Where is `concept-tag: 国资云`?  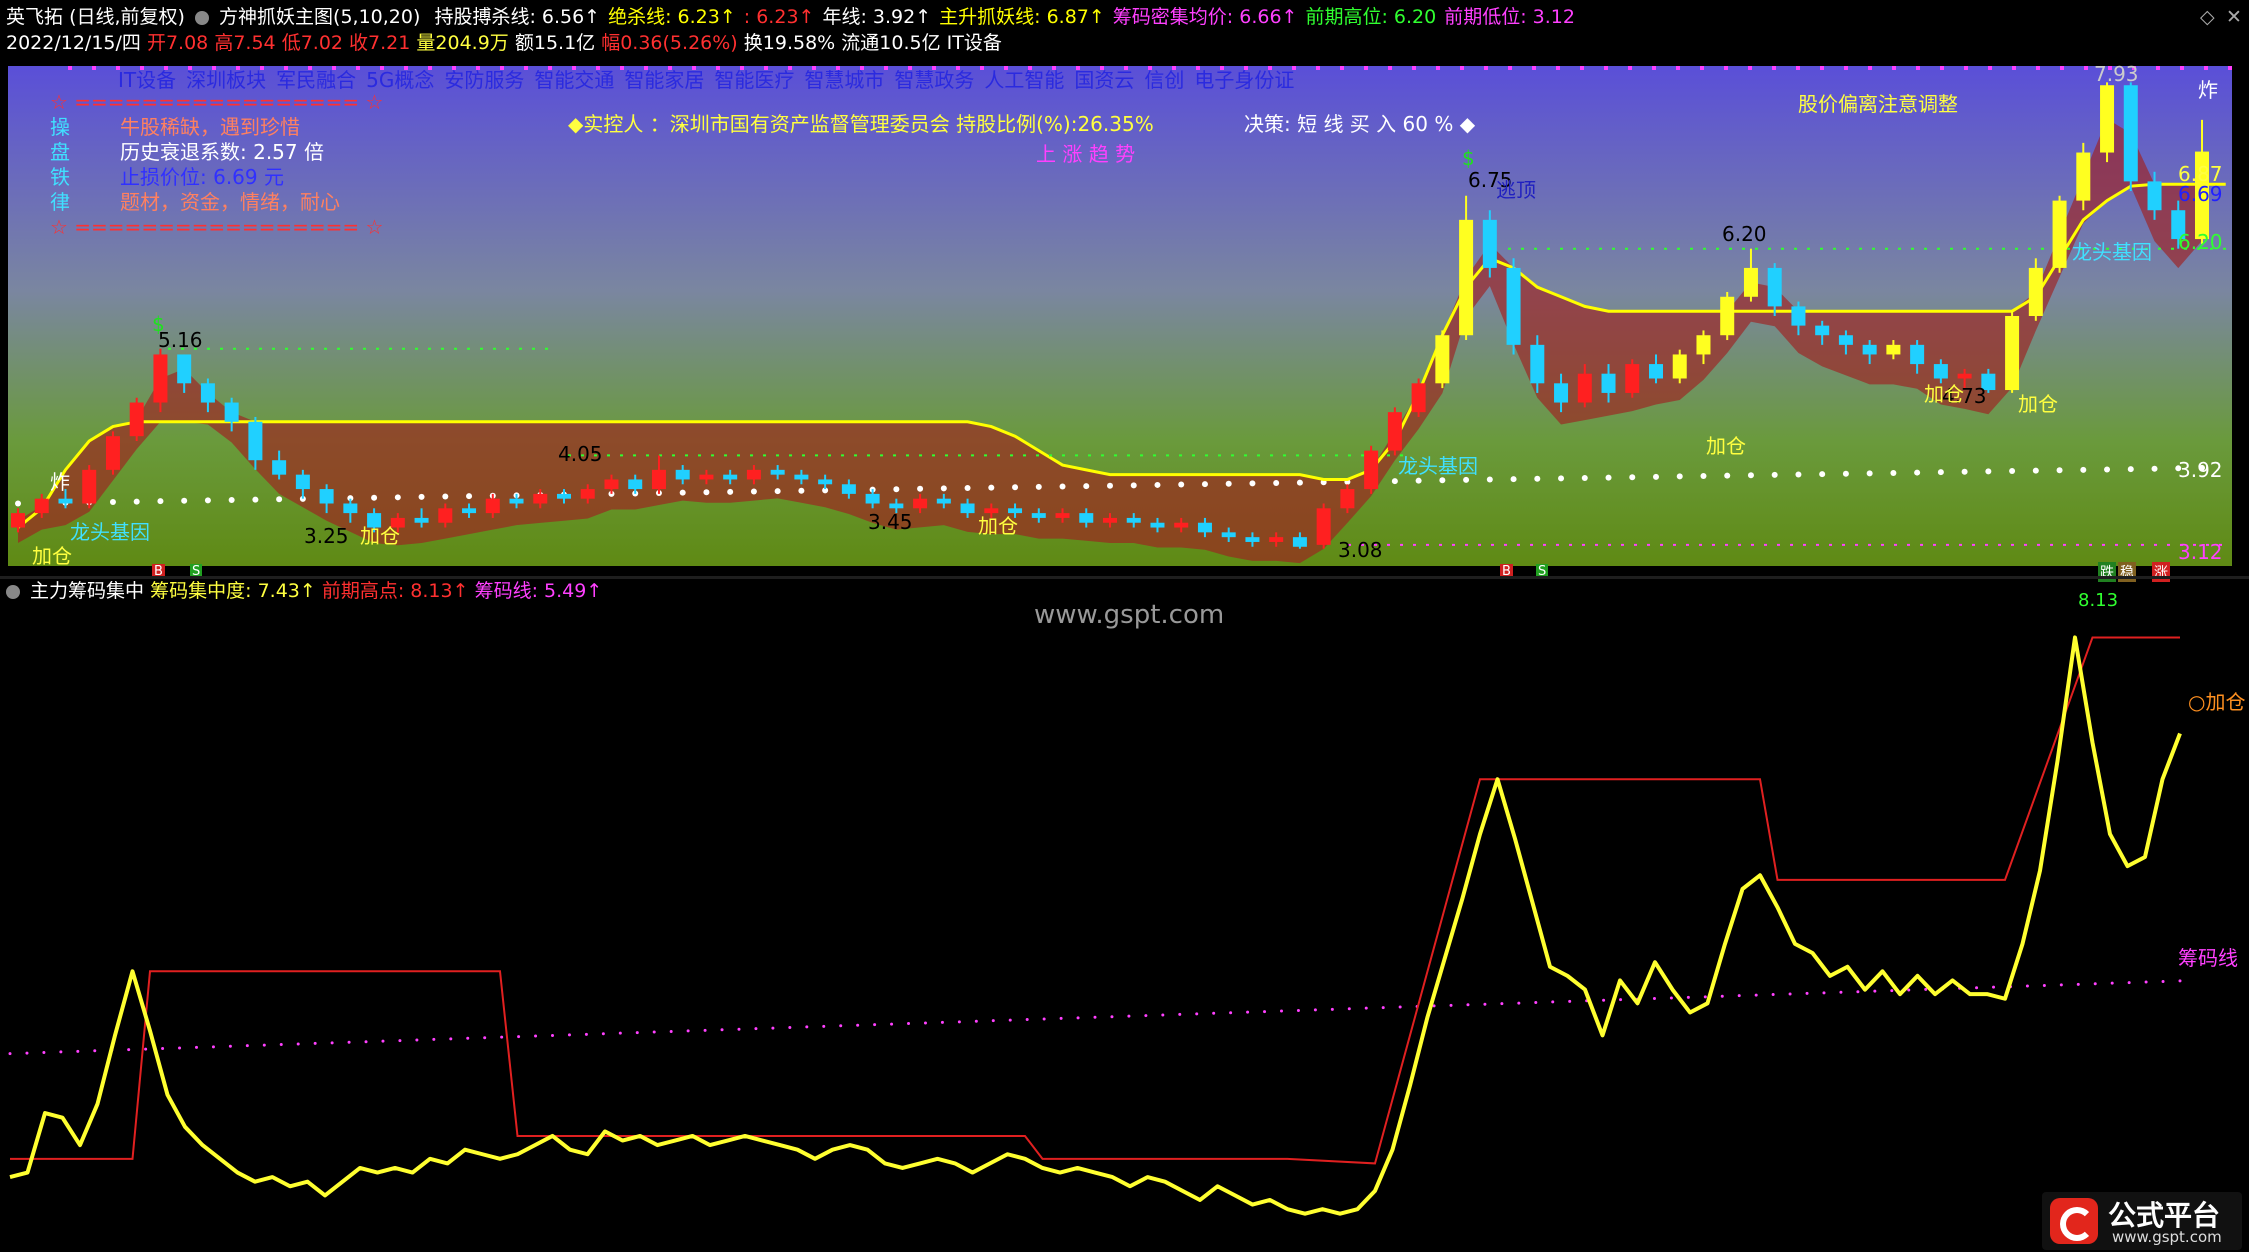
concept-tag: 国资云 is located at coordinates (1104, 80).